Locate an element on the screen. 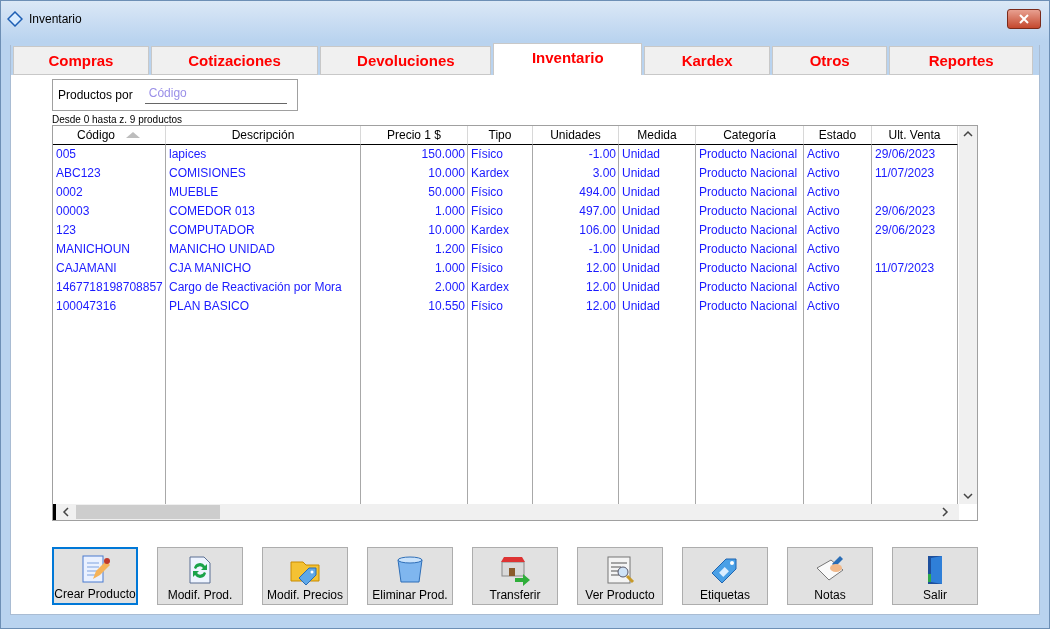 The height and width of the screenshot is (629, 1050). column-header: Descripción is located at coordinates (263, 135).